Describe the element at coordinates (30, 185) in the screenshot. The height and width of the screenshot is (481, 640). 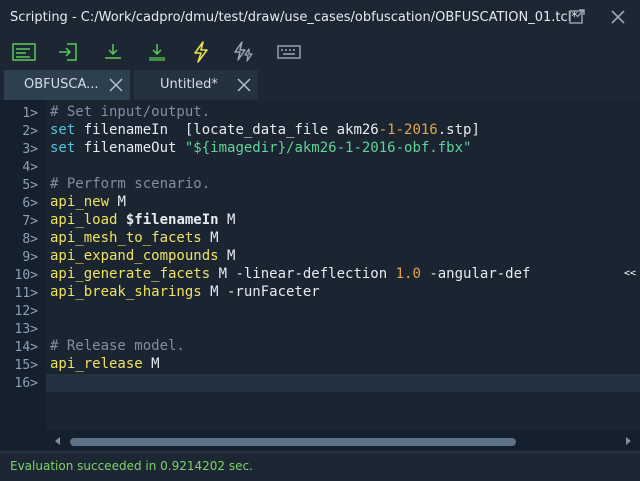
I see `line-number: 5>` at that location.